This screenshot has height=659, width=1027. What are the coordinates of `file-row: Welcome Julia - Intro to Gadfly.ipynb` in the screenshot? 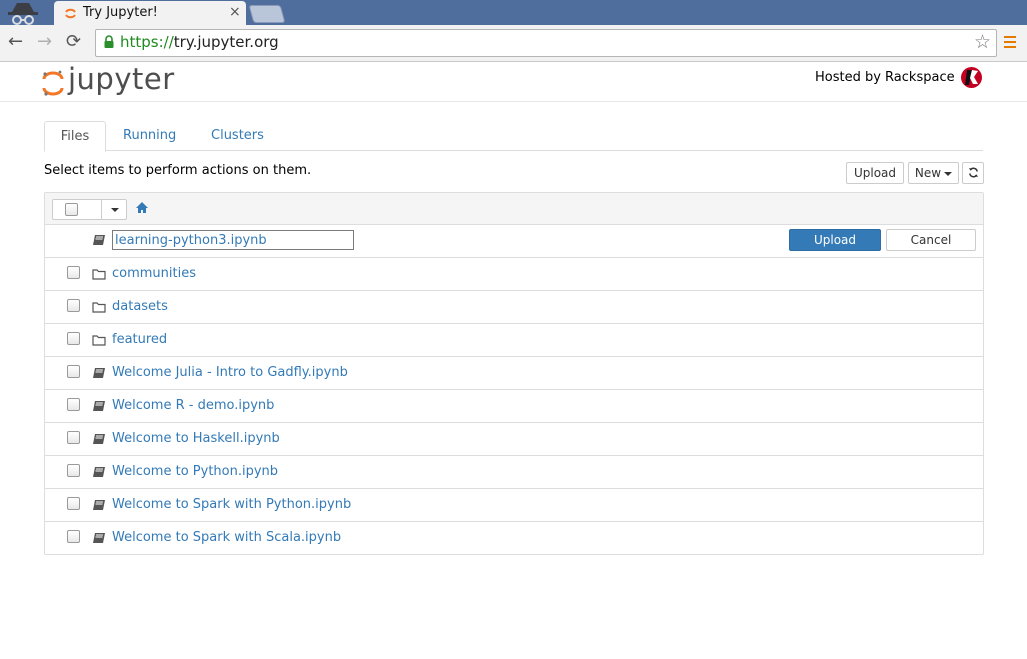 It's located at (514, 373).